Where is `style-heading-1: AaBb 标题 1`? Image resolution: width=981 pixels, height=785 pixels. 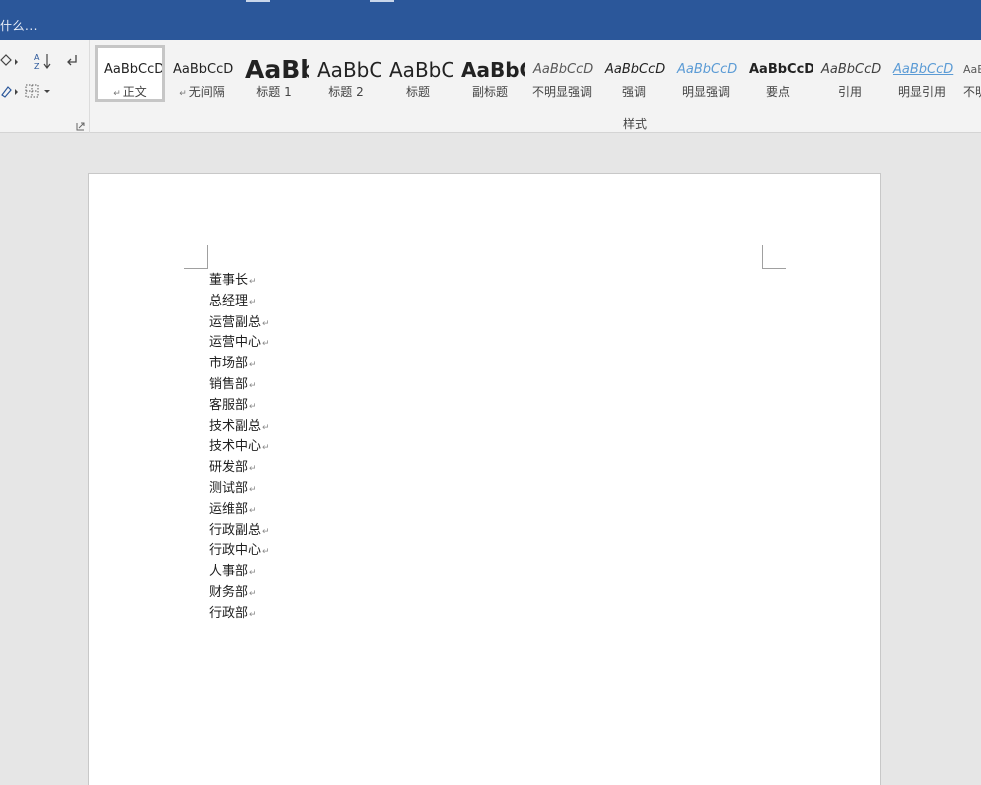 style-heading-1: AaBb 标题 1 is located at coordinates (274, 73).